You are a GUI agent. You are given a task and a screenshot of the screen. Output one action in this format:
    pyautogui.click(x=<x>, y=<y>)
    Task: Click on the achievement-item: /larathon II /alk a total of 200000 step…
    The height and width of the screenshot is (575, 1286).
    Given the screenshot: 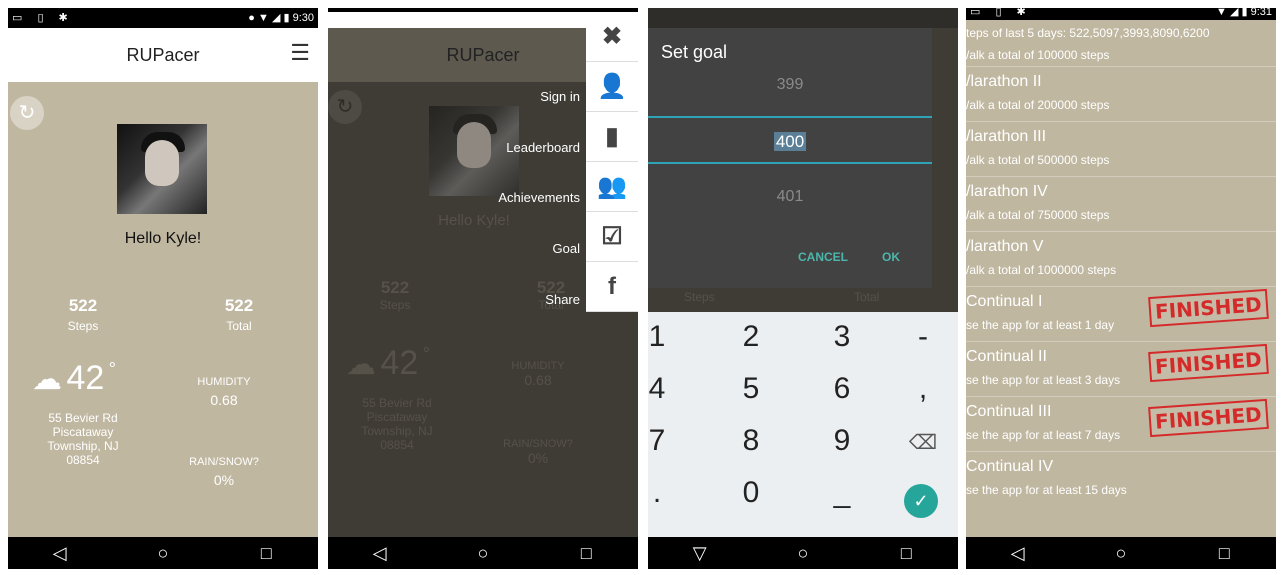 What is the action you would take?
    pyautogui.click(x=1121, y=94)
    